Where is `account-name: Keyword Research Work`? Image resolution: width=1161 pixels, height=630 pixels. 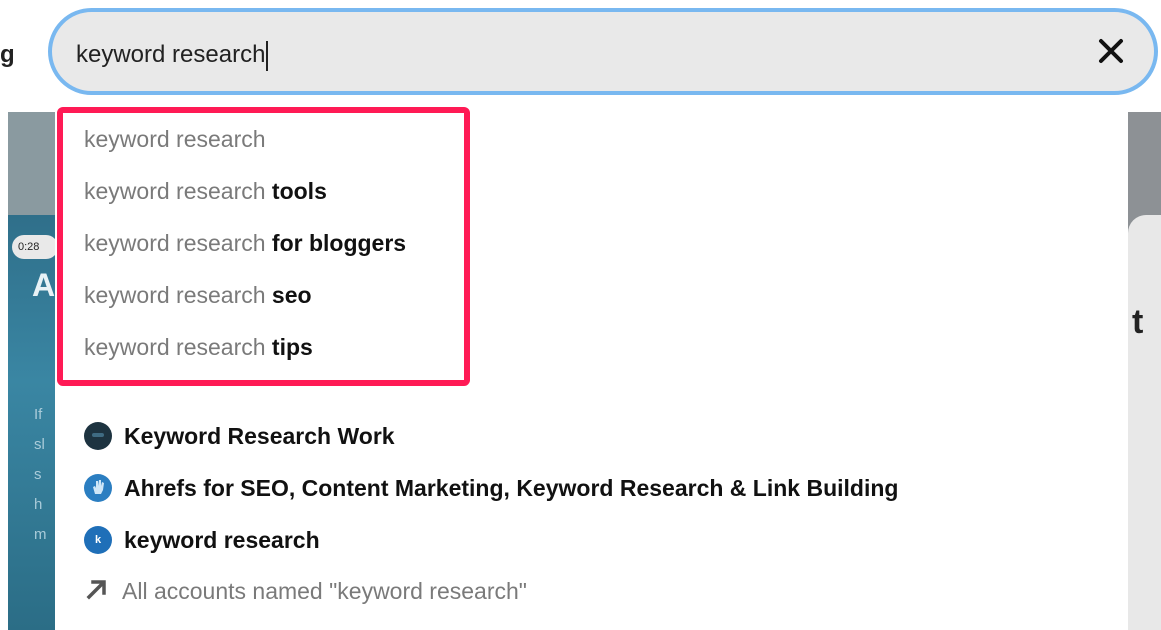 account-name: Keyword Research Work is located at coordinates (259, 435).